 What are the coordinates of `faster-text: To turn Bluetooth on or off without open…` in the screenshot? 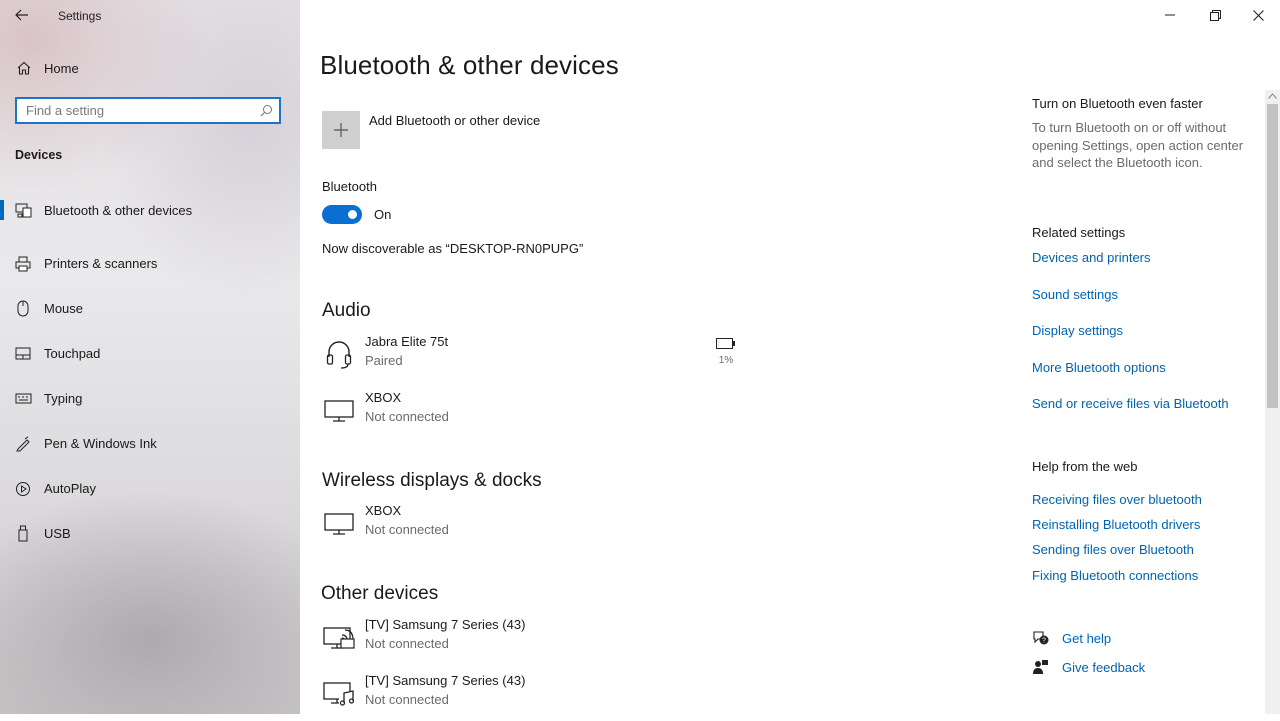 It's located at (1144, 145).